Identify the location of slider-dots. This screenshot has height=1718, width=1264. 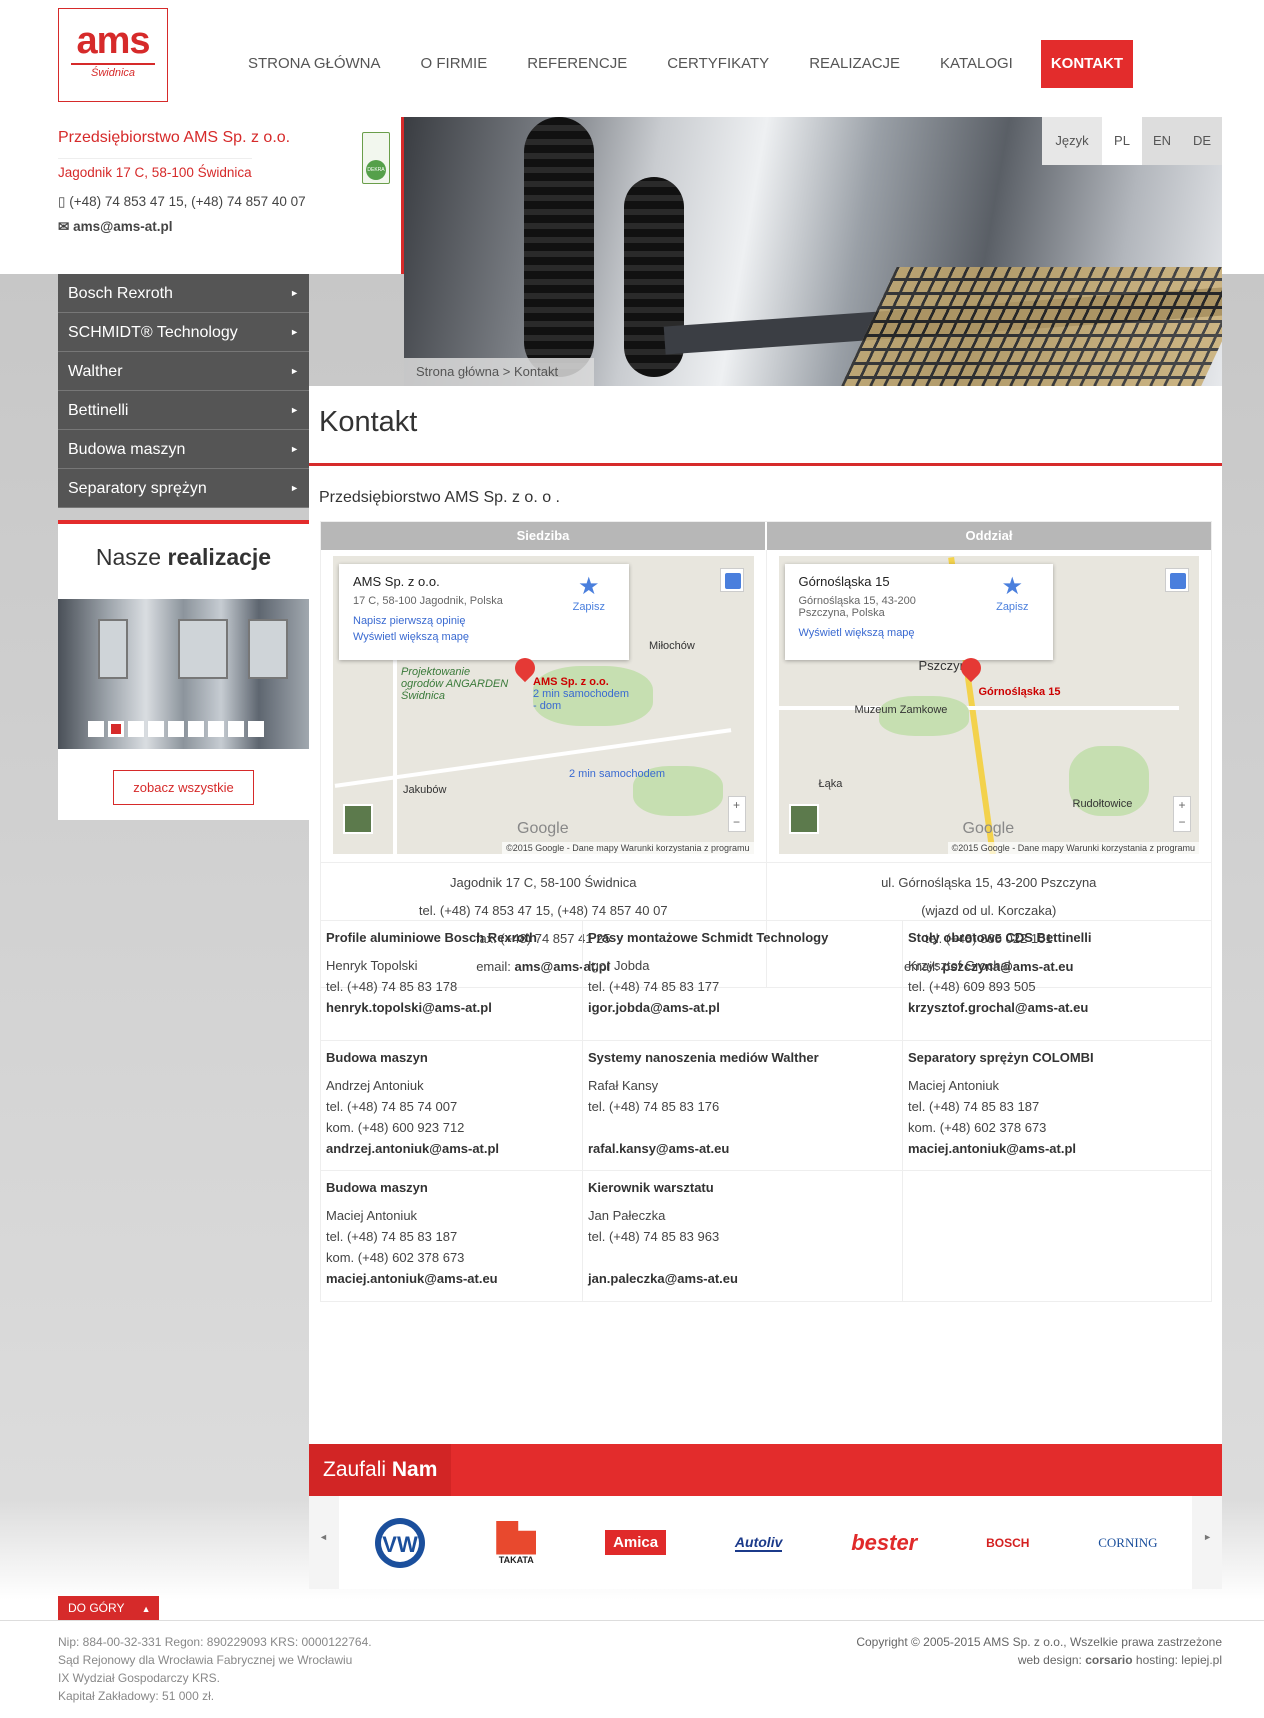
(176, 729).